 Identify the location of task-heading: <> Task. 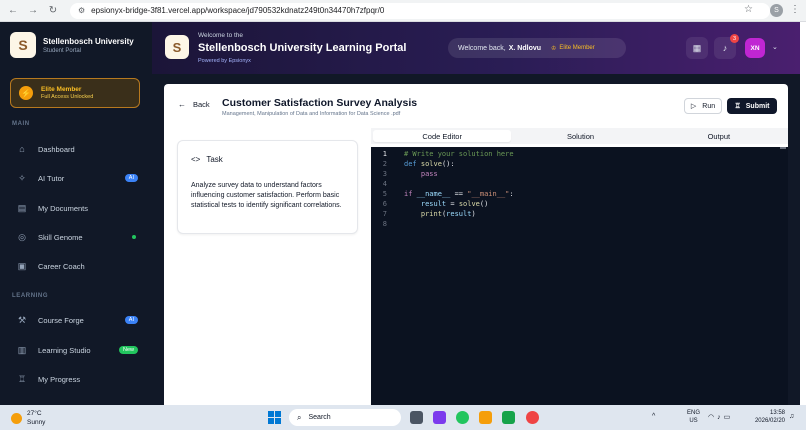
(207, 159).